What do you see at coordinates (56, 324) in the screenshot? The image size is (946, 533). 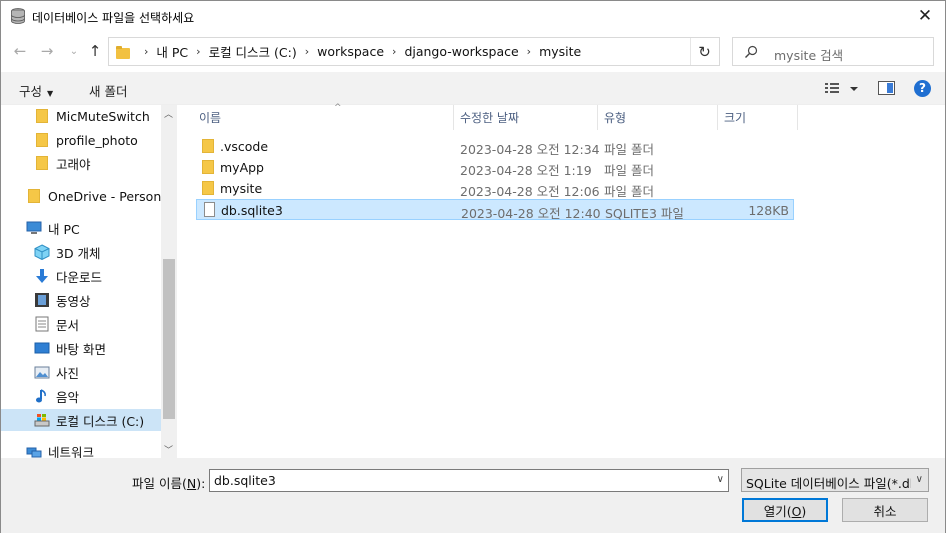 I see `nav-item-documents: 문서` at bounding box center [56, 324].